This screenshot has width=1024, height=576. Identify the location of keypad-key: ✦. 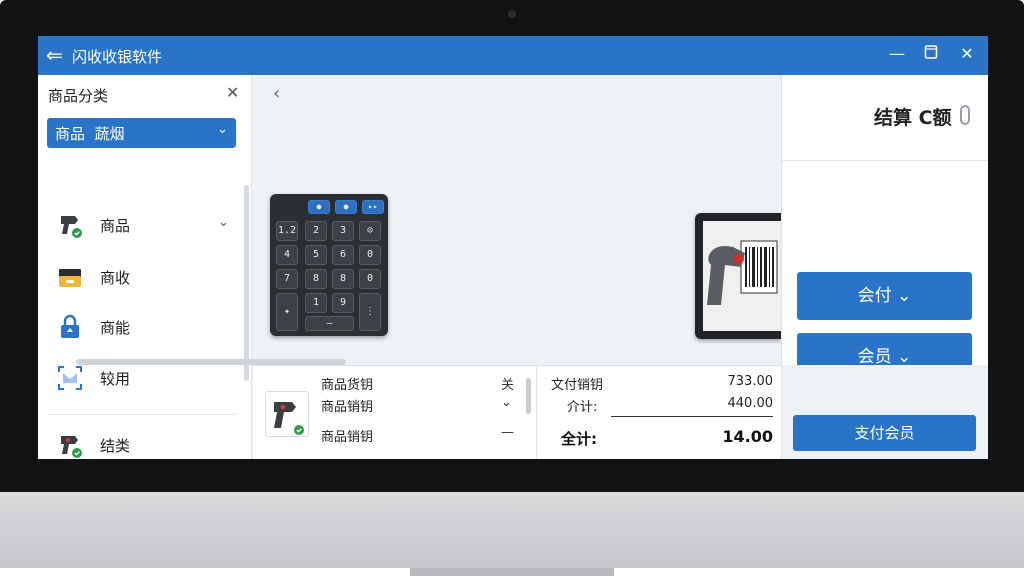
(287, 312).